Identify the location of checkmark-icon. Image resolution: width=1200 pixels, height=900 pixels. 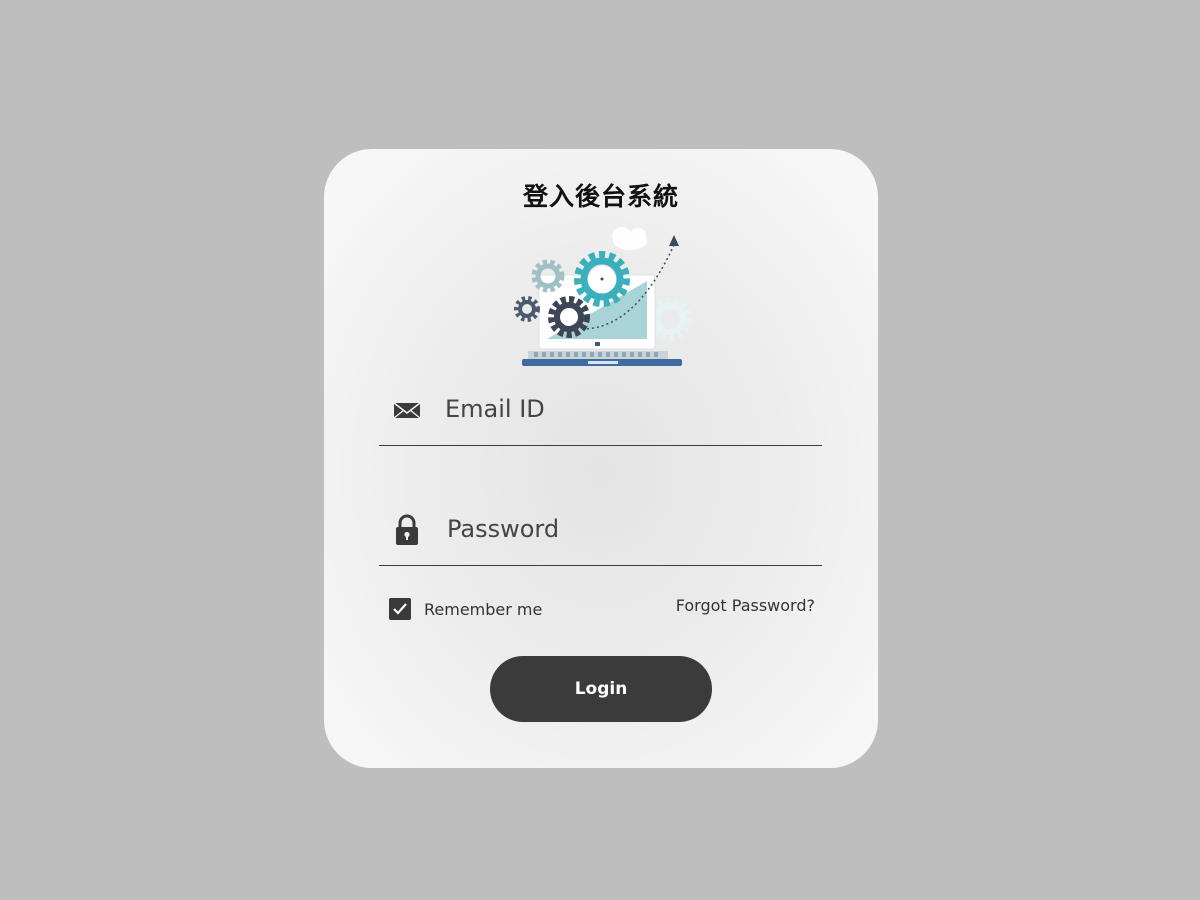
(400, 609).